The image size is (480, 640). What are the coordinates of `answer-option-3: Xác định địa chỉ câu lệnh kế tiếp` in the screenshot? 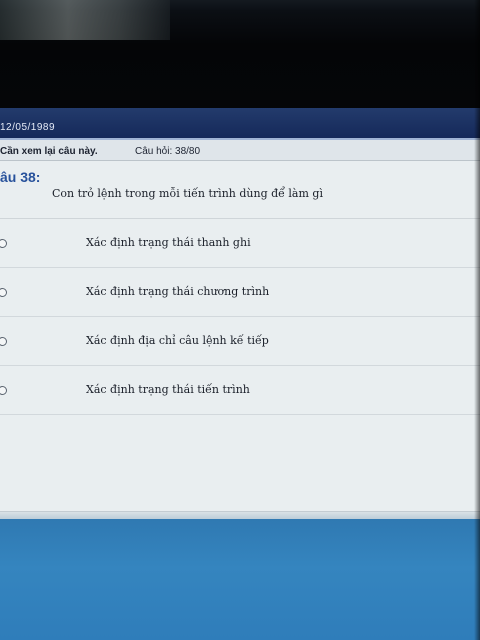 It's located at (240, 341).